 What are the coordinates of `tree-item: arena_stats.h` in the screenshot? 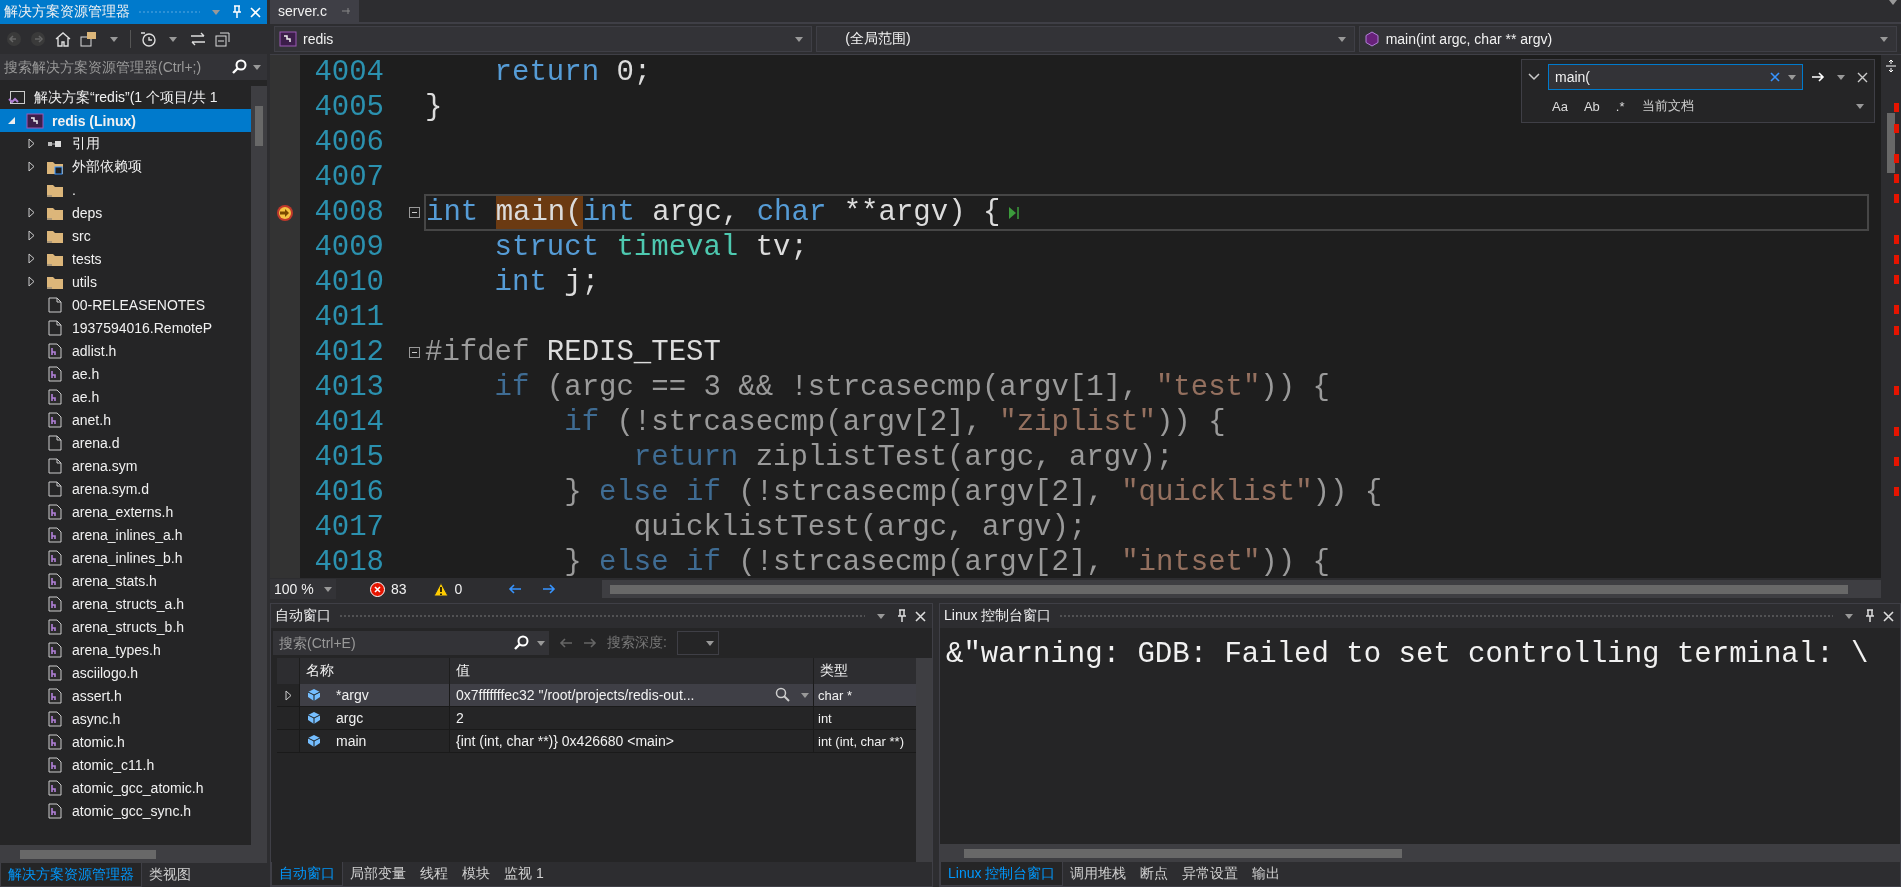 It's located at (125, 580).